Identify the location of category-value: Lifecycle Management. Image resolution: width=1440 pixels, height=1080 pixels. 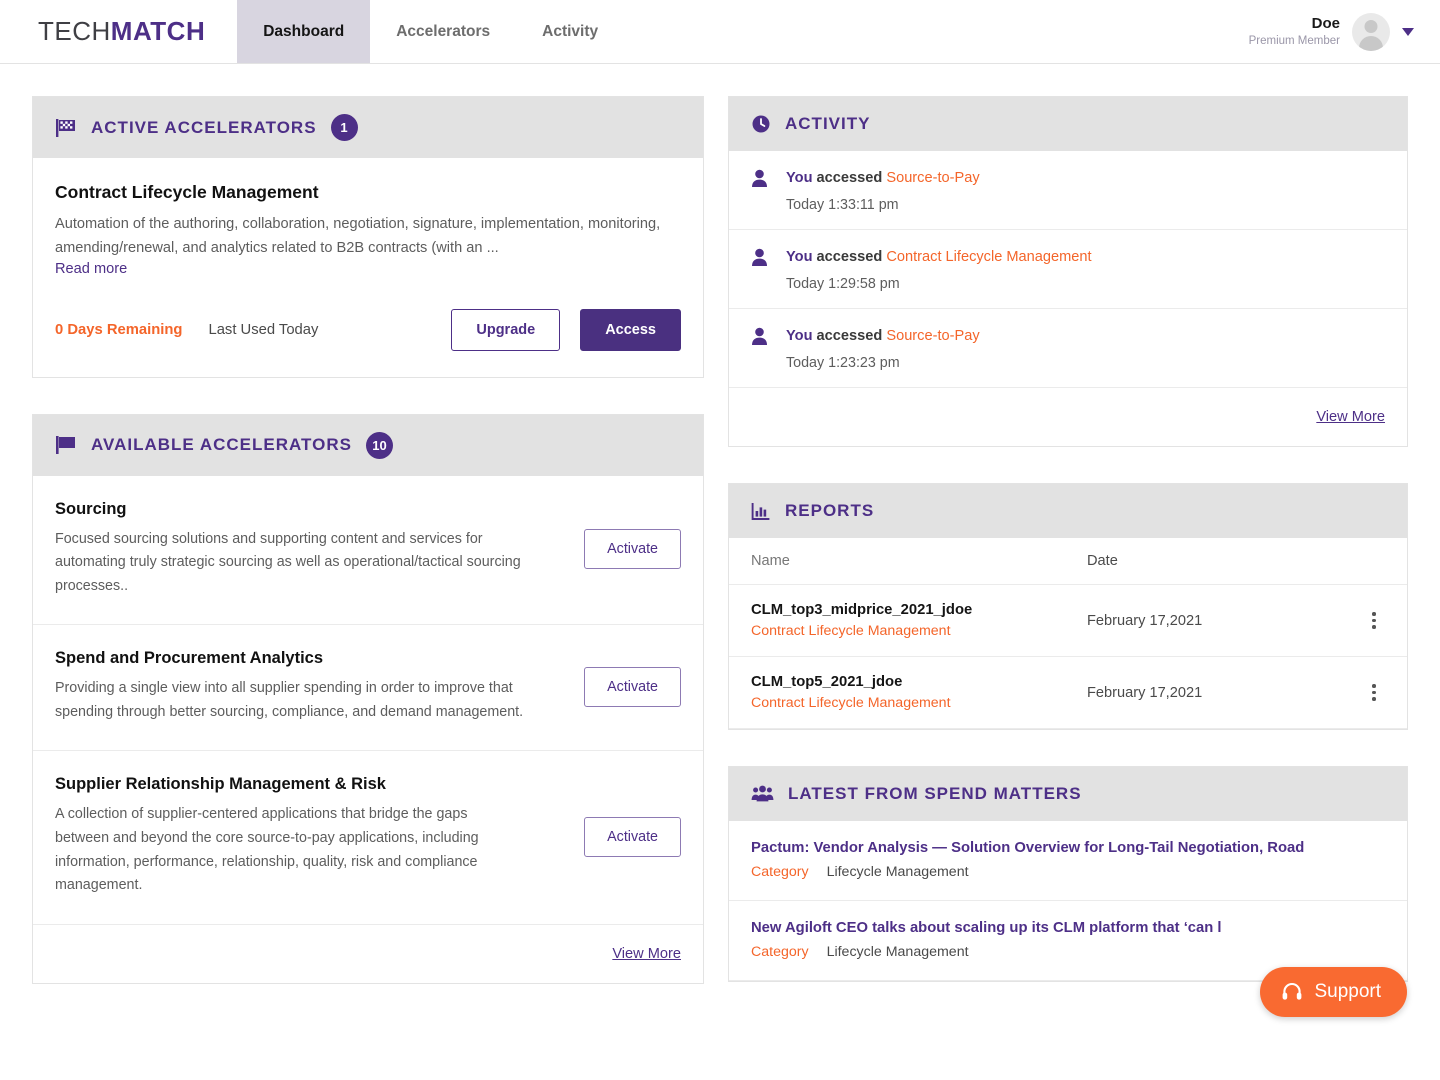
(897, 872).